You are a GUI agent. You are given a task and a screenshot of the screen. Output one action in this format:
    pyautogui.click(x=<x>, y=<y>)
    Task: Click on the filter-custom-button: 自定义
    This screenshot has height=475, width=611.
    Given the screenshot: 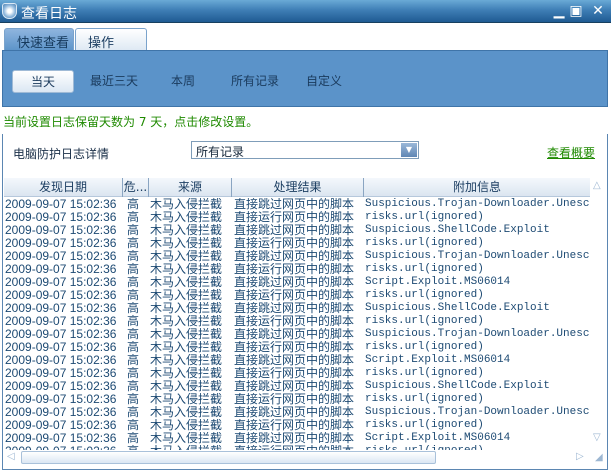 What is the action you would take?
    pyautogui.click(x=324, y=81)
    